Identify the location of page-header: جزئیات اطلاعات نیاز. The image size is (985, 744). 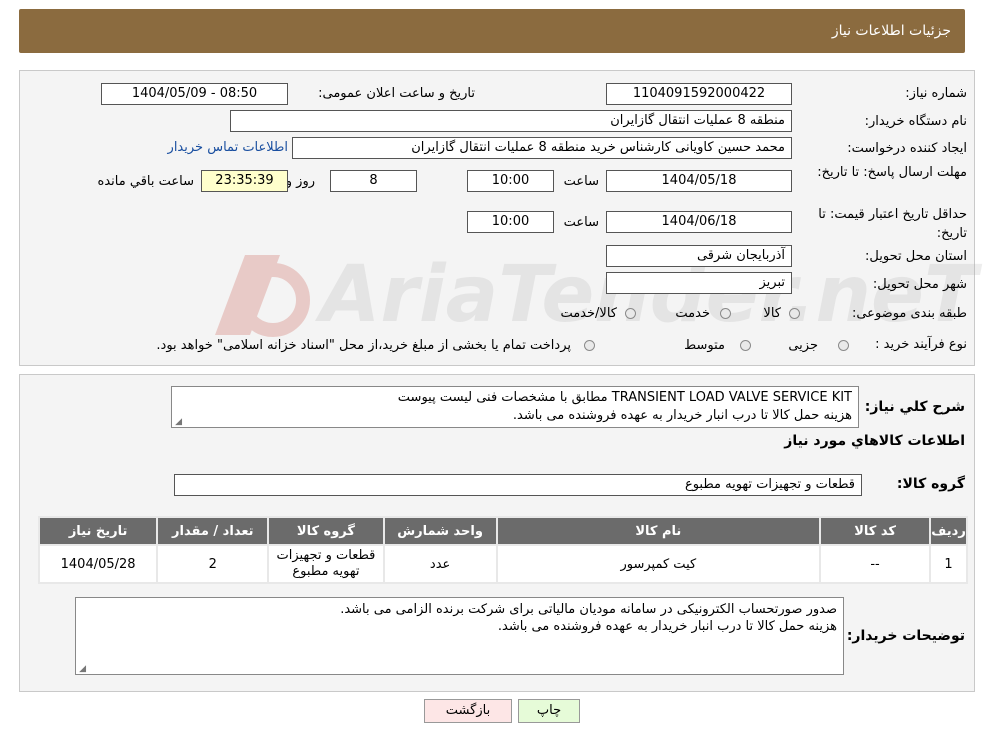
(492, 31).